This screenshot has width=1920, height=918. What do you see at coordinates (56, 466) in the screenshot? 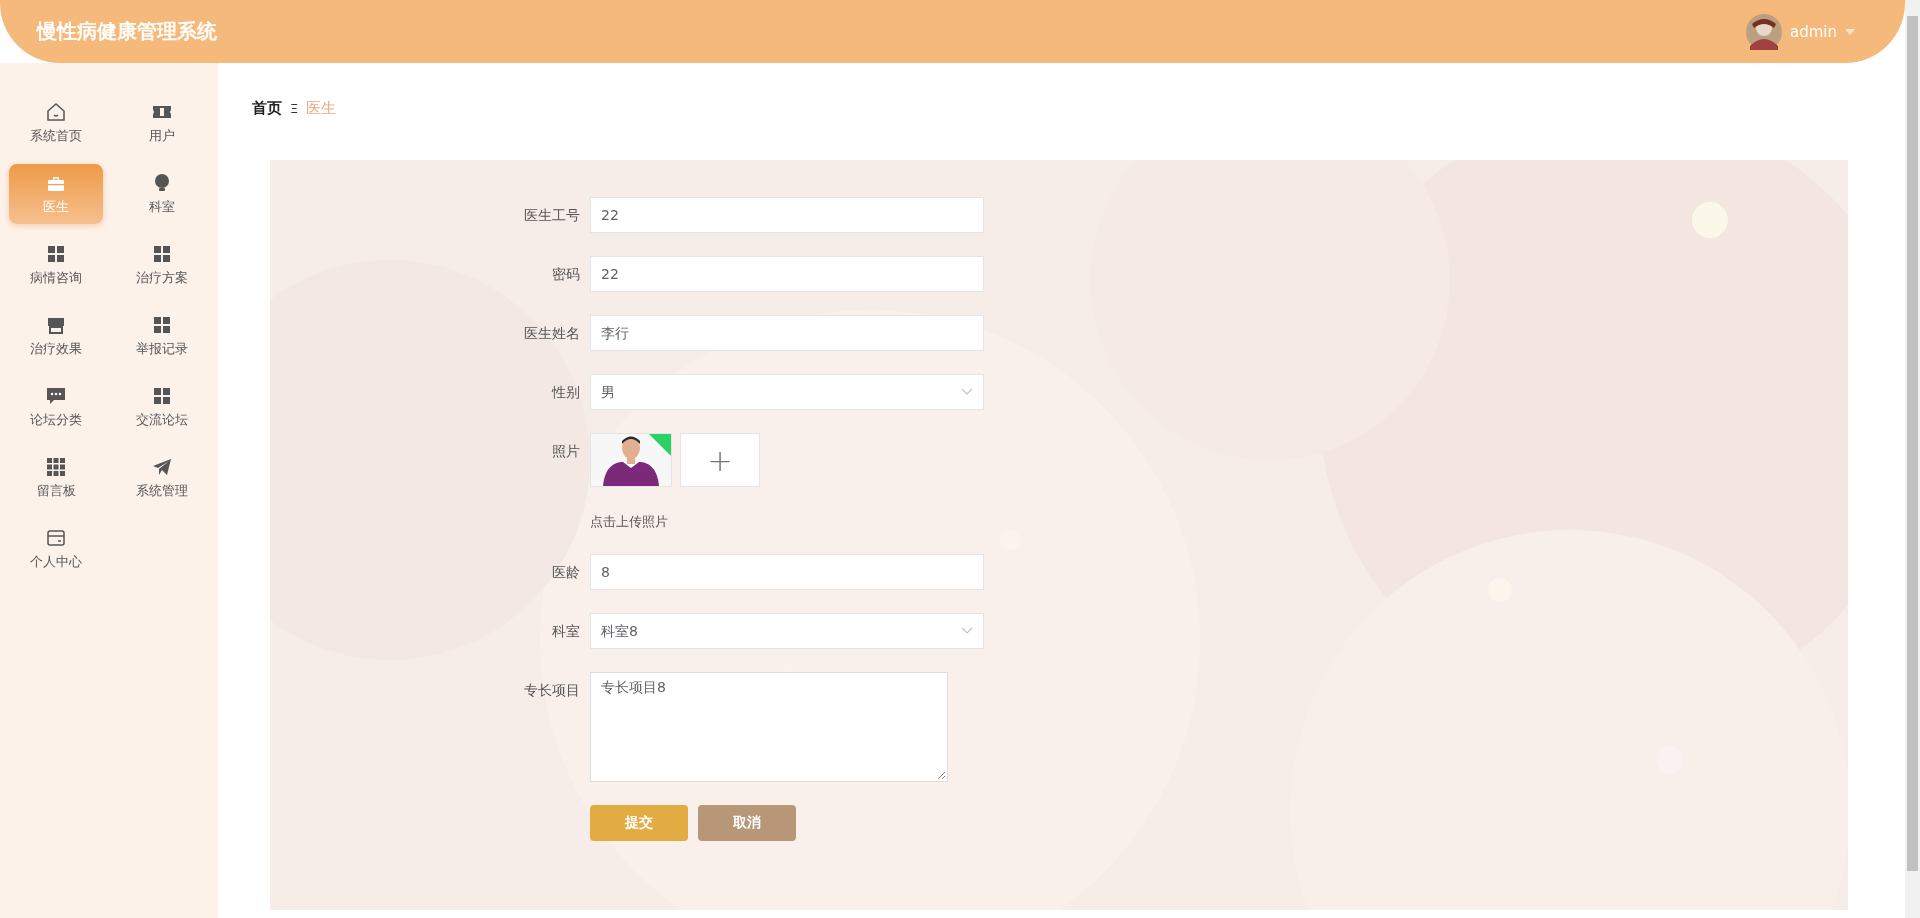
I see `apps-icon` at bounding box center [56, 466].